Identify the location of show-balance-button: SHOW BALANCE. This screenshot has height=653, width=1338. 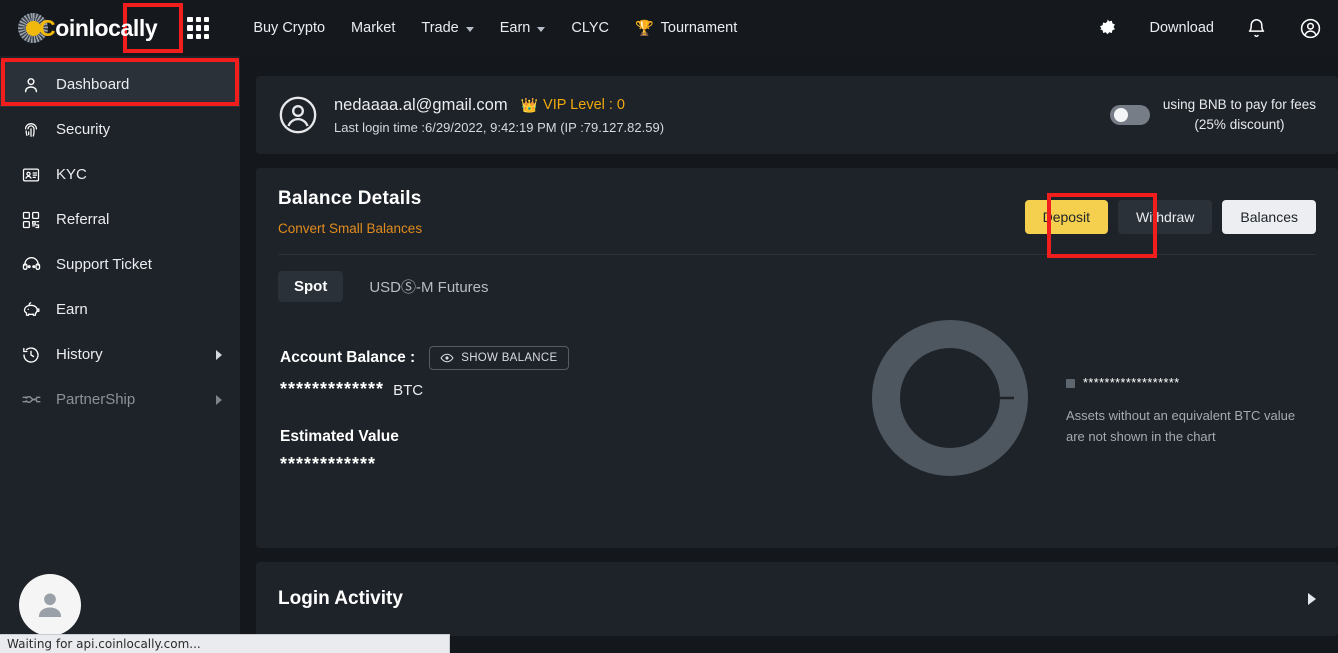
(499, 358).